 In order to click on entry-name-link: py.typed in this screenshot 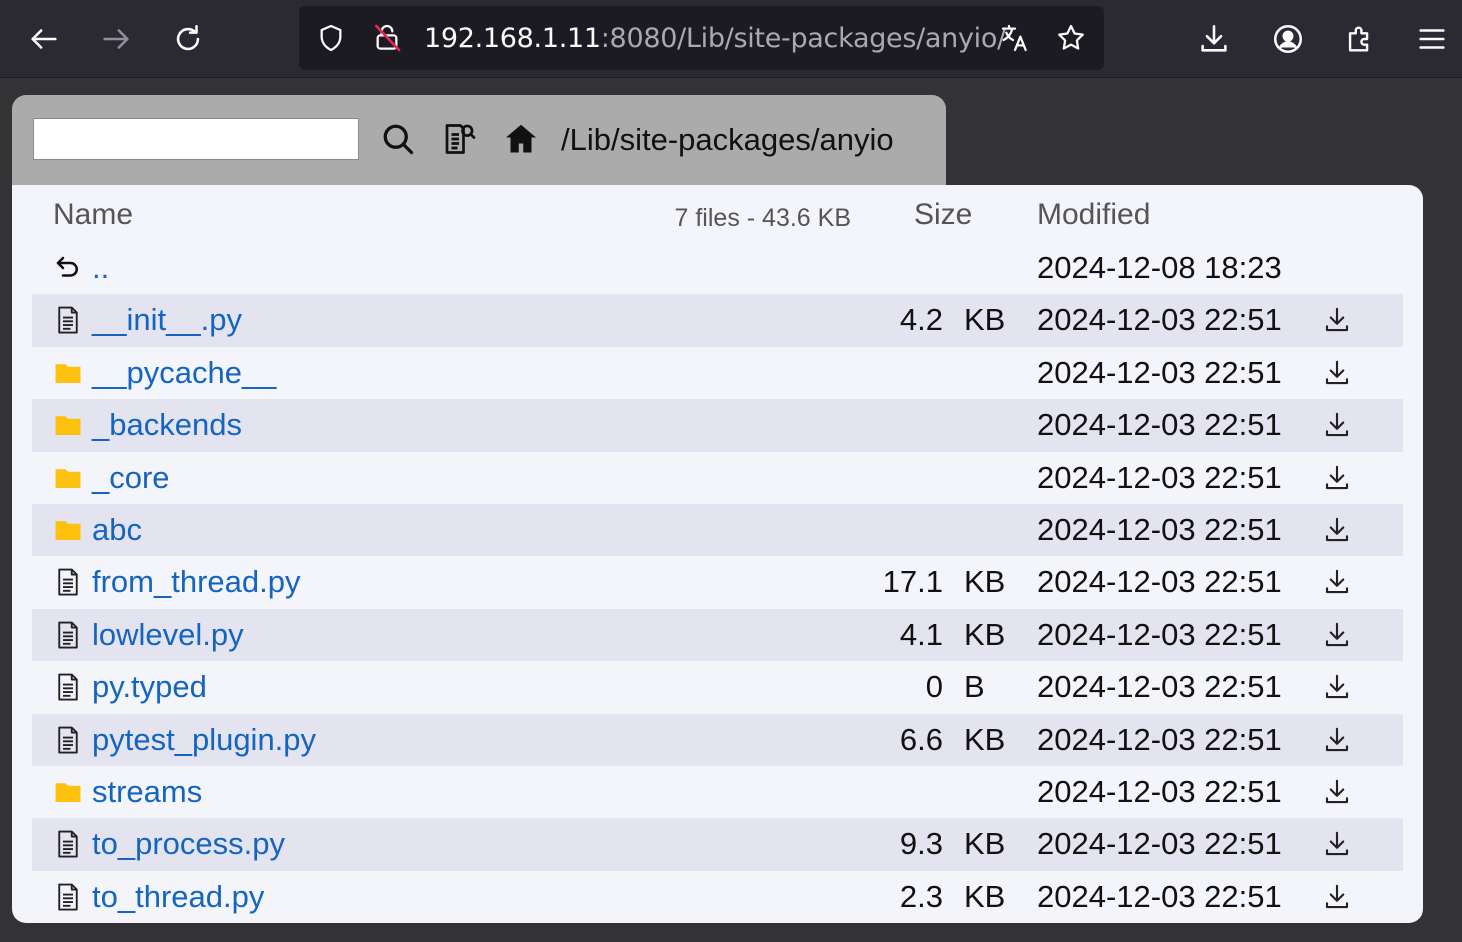, I will do `click(149, 687)`.